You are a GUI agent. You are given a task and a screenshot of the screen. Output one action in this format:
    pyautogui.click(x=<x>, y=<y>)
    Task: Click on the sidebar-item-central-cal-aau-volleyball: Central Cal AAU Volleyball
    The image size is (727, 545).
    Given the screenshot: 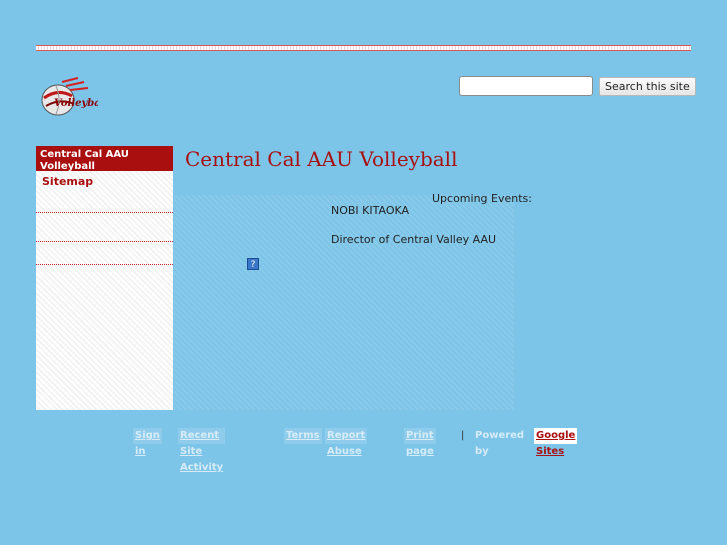 What is the action you would take?
    pyautogui.click(x=104, y=159)
    